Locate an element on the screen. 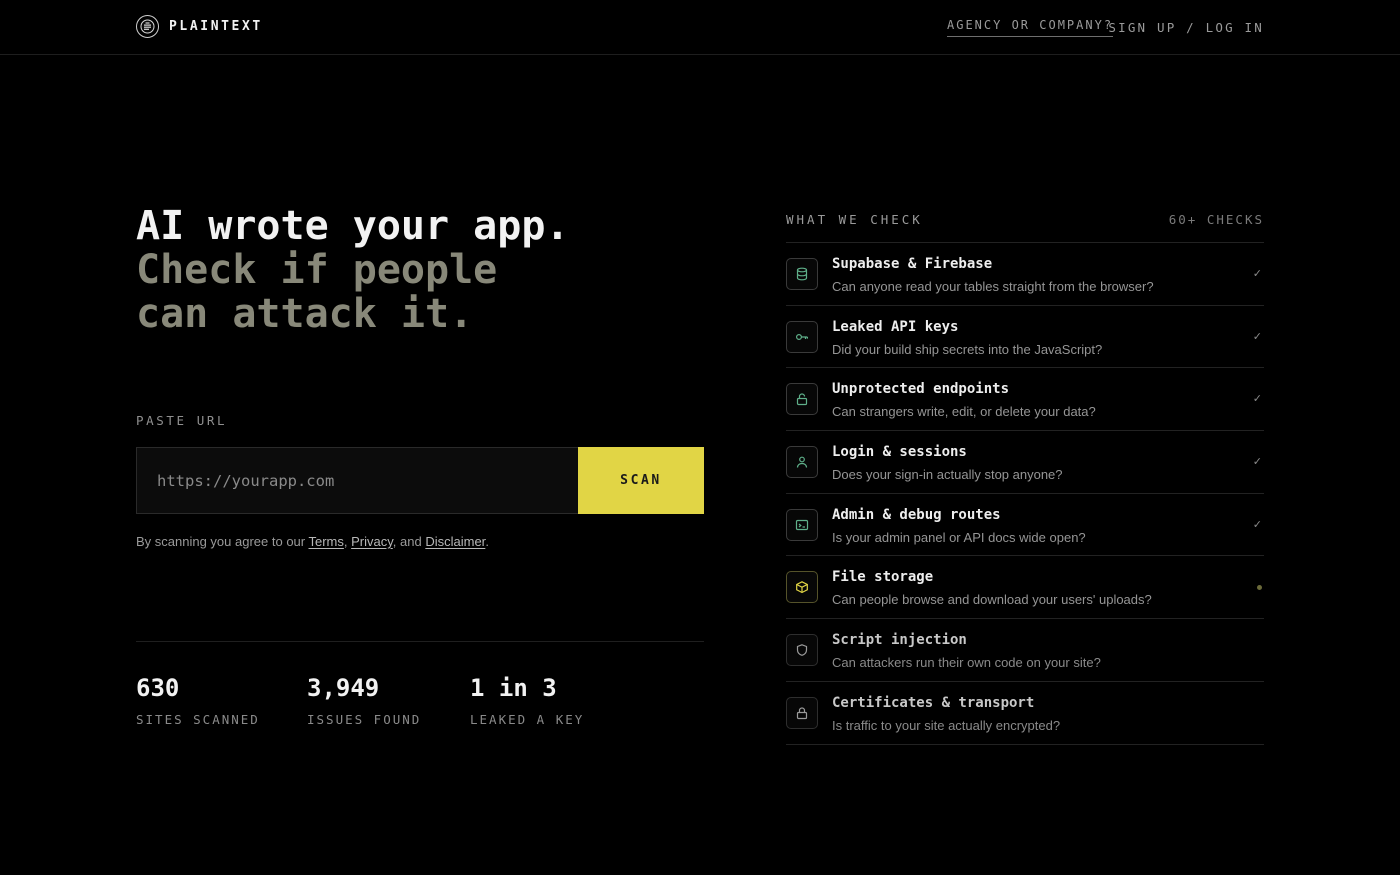 This screenshot has width=1400, height=875. hero-line-3: can attack it. is located at coordinates (305, 314).